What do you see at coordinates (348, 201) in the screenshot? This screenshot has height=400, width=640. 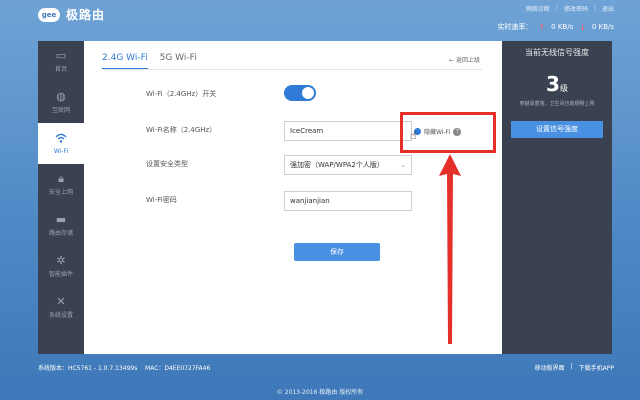 I see `wifi-password-input: wanjianjian` at bounding box center [348, 201].